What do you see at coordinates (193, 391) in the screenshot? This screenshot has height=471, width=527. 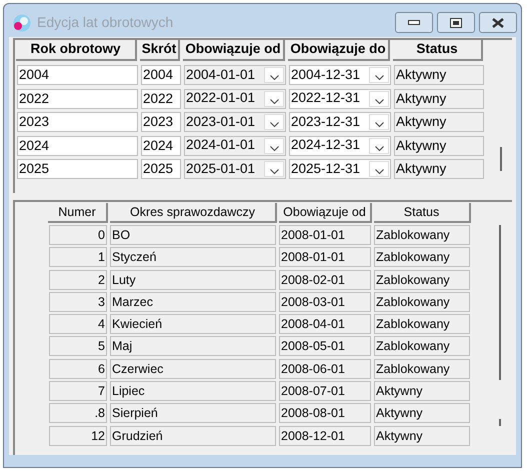 I see `period-cell: Lipiec` at bounding box center [193, 391].